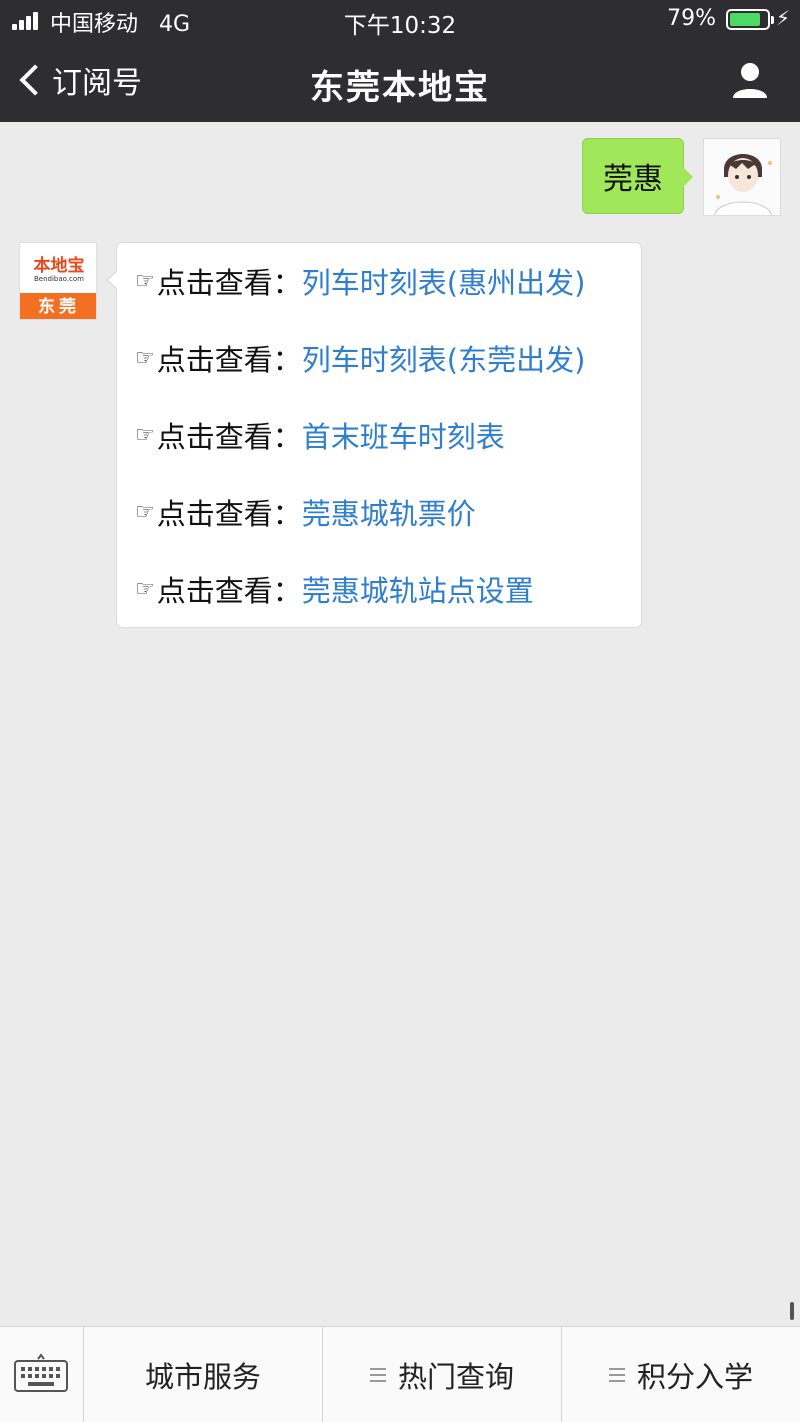 This screenshot has height=1422, width=800. I want to click on logo-brand: 本地宝, so click(59, 266).